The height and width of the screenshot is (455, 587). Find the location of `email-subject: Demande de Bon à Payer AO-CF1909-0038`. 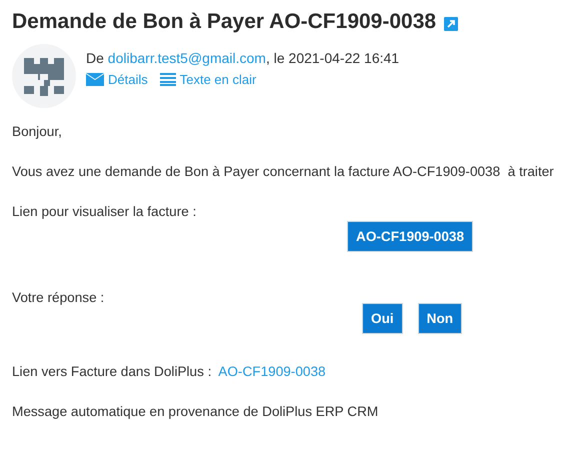

email-subject: Demande de Bon à Payer AO-CF1909-0038 is located at coordinates (224, 22).